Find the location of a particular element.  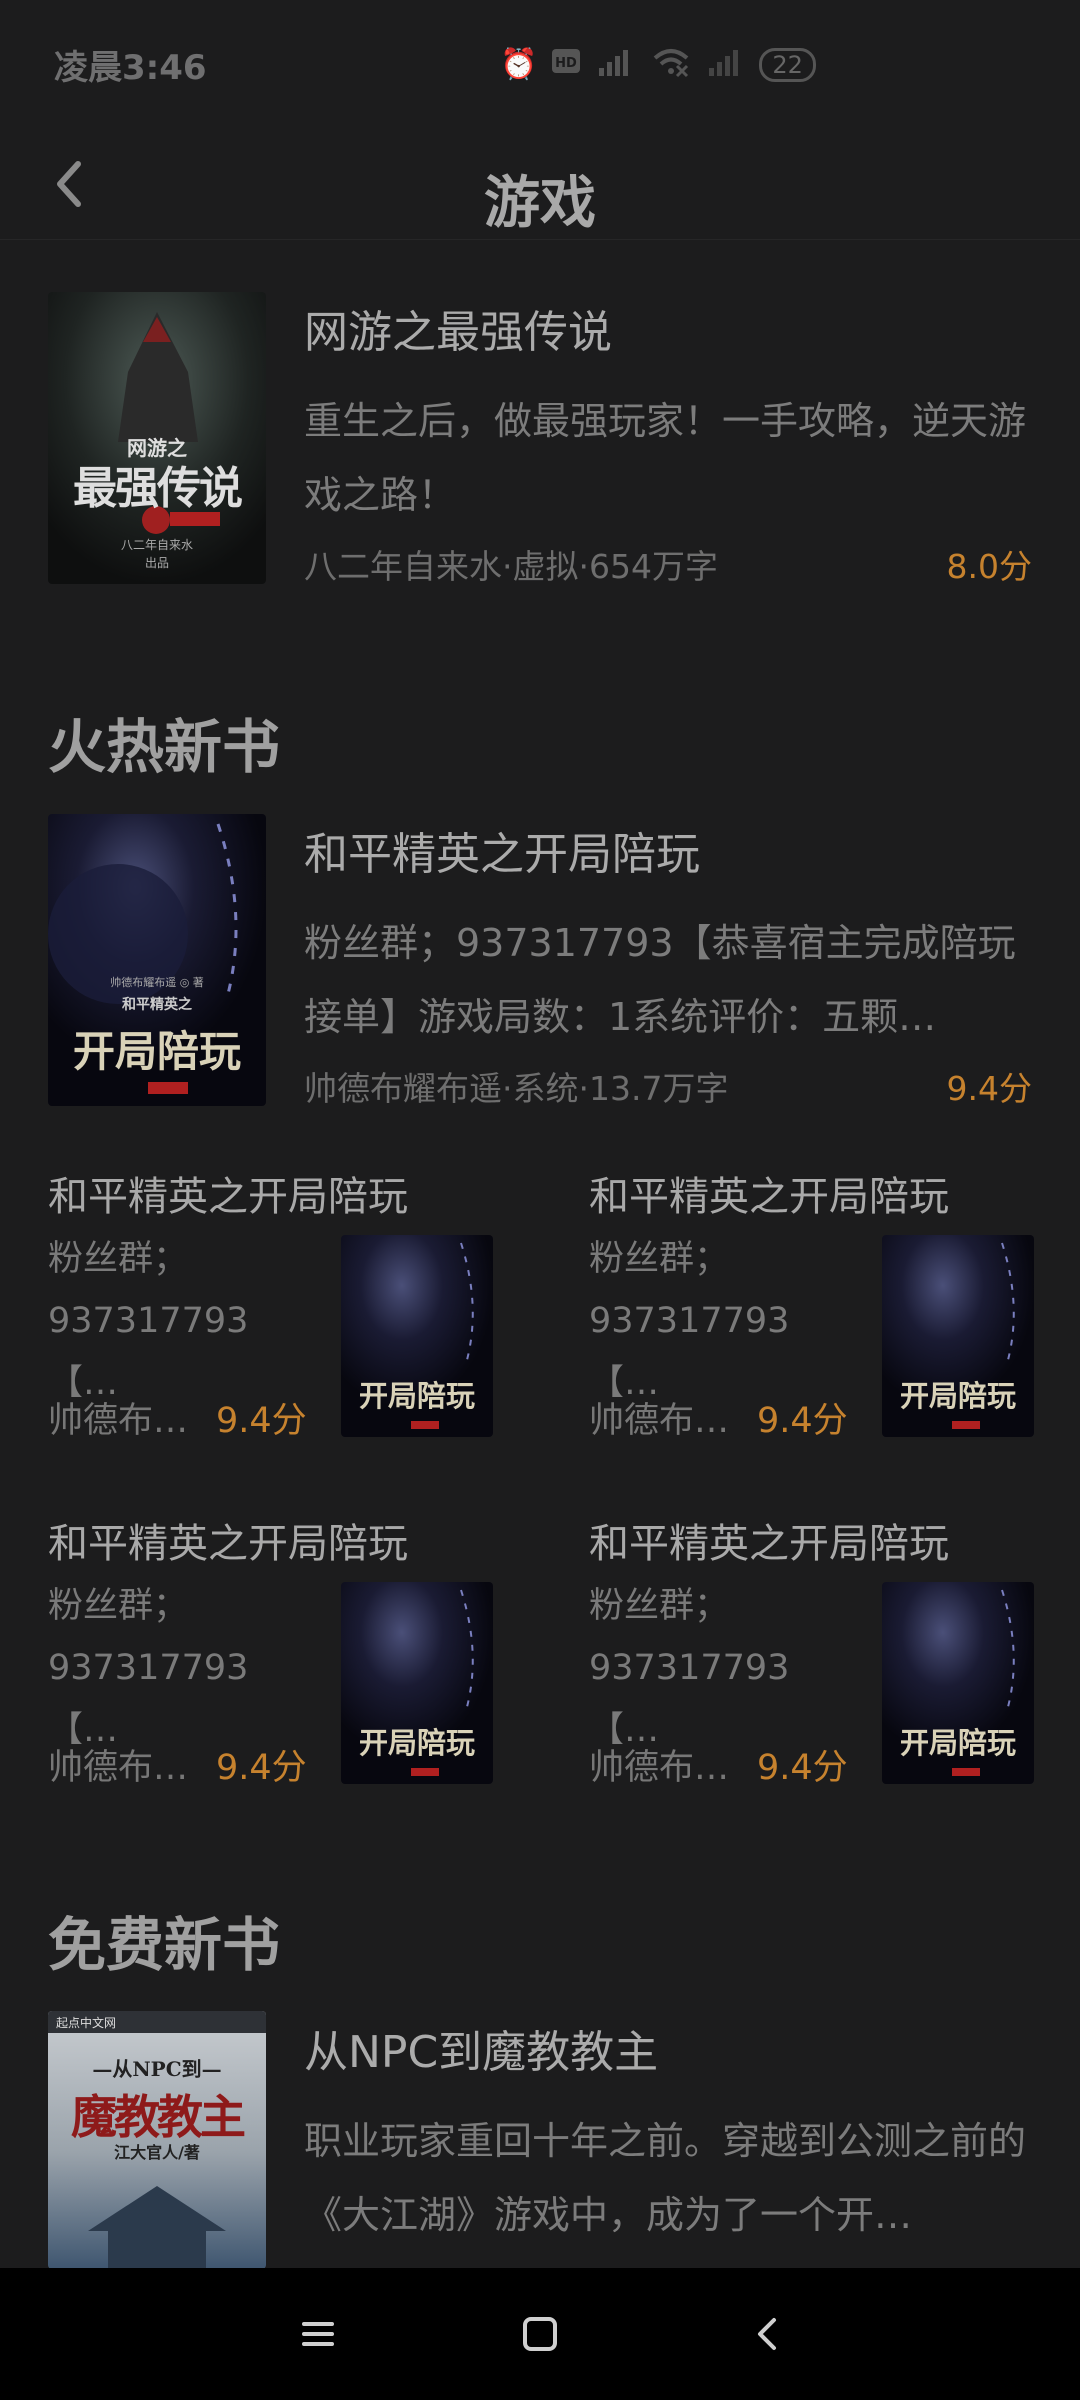

menu-button is located at coordinates (318, 2334).